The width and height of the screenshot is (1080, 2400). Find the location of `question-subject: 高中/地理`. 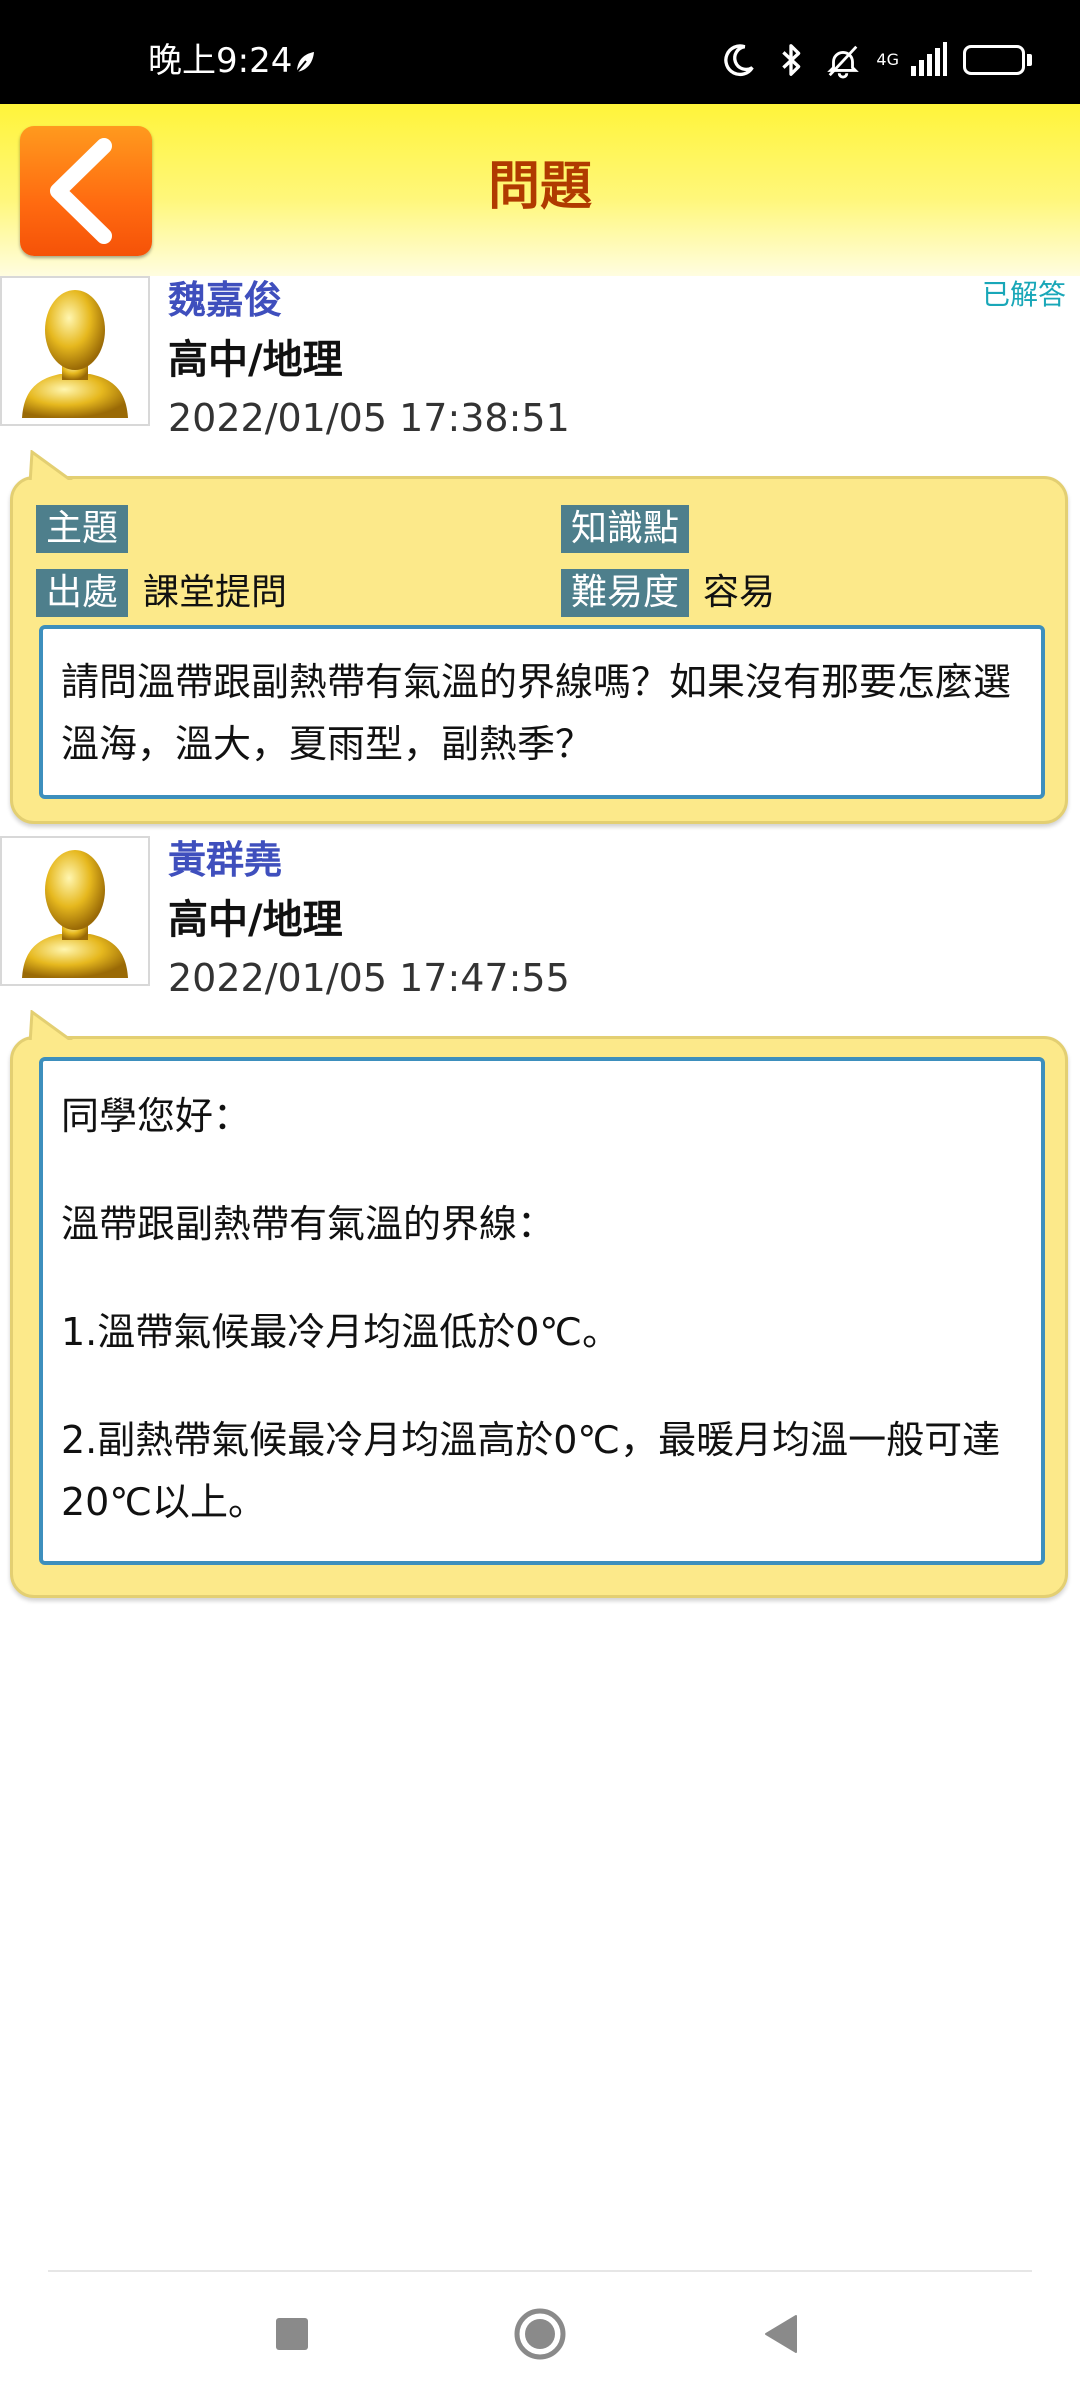

question-subject: 高中/地理 is located at coordinates (255, 360).